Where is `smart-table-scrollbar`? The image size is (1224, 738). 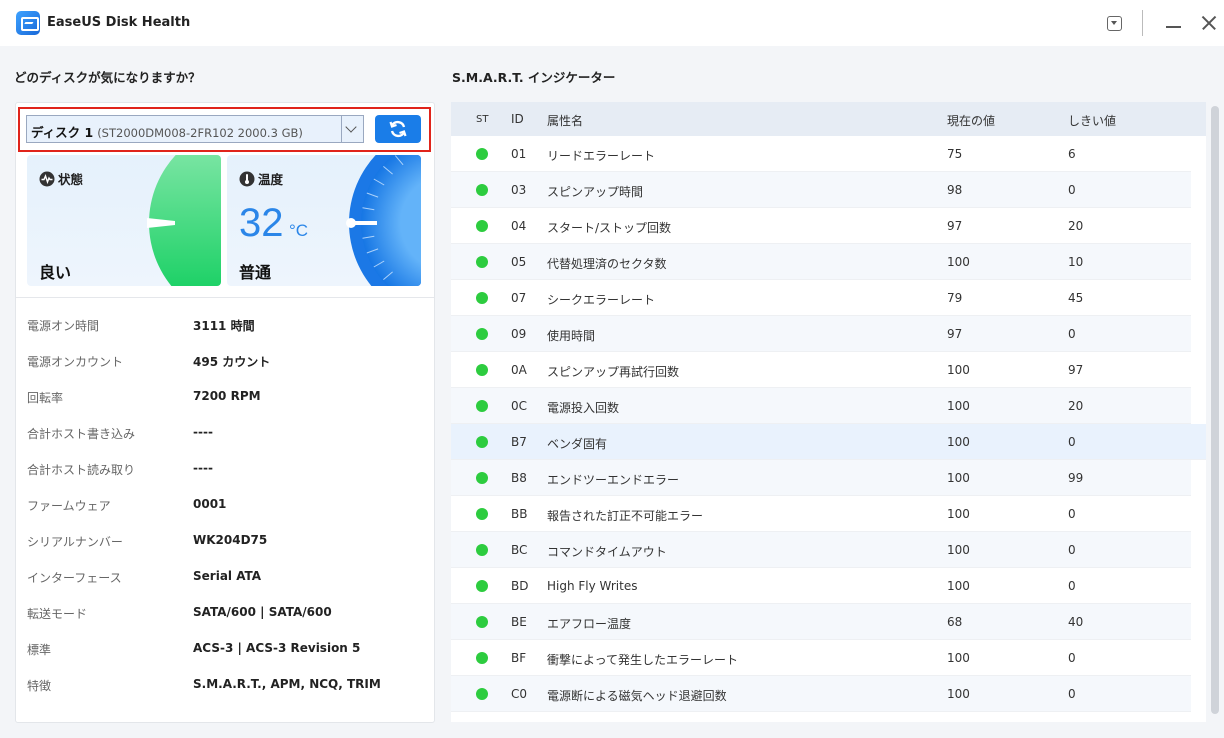
smart-table-scrollbar is located at coordinates (1215, 412).